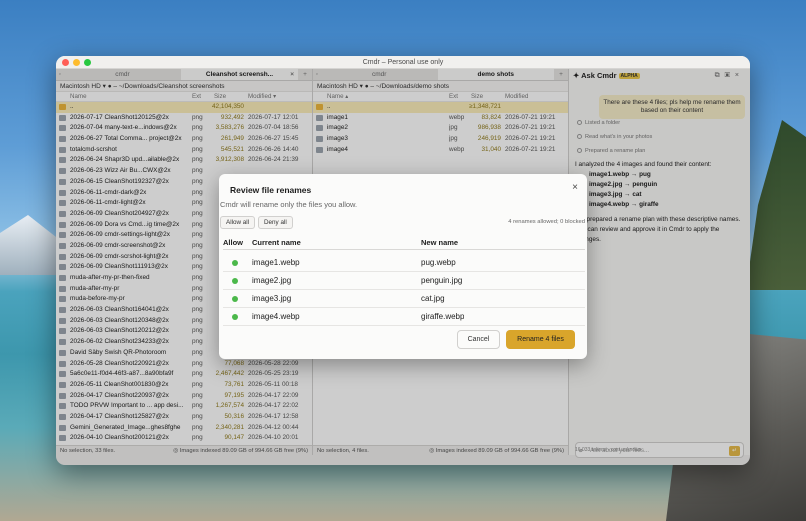  Describe the element at coordinates (540, 339) in the screenshot. I see `rename-button: Rename 4 files` at that location.